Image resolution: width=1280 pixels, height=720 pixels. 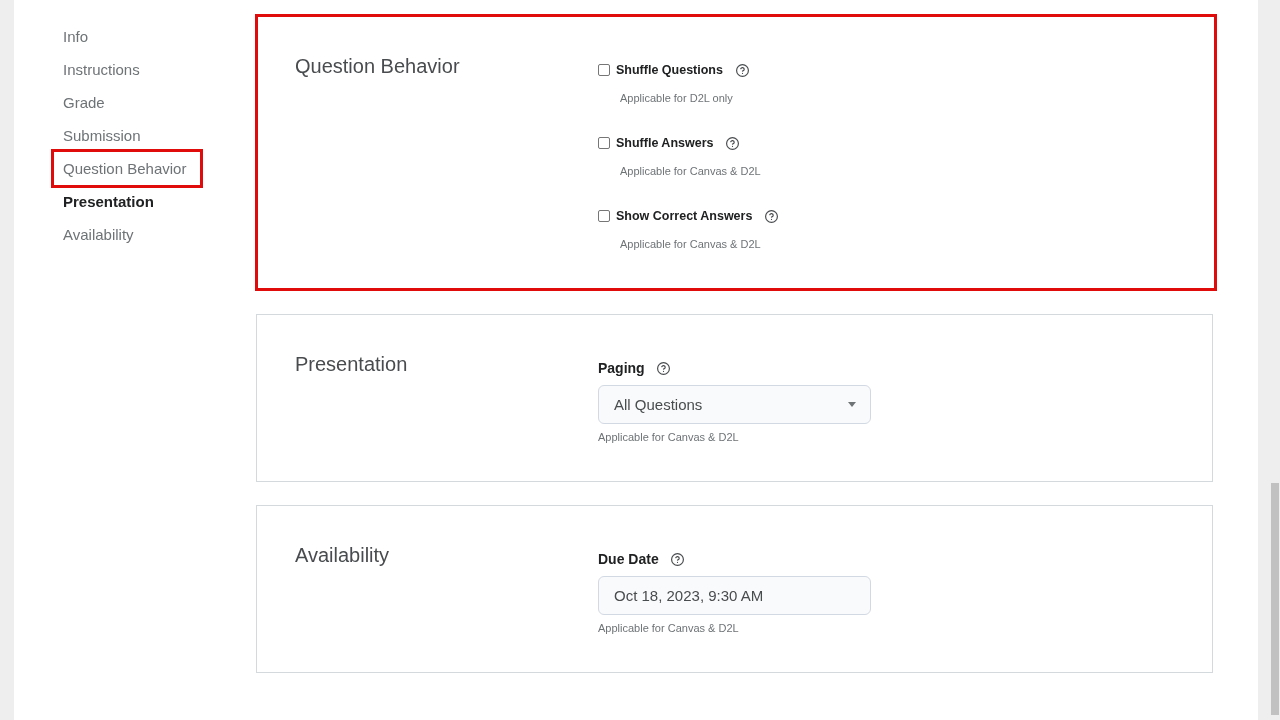 I want to click on caret-icon, so click(x=852, y=404).